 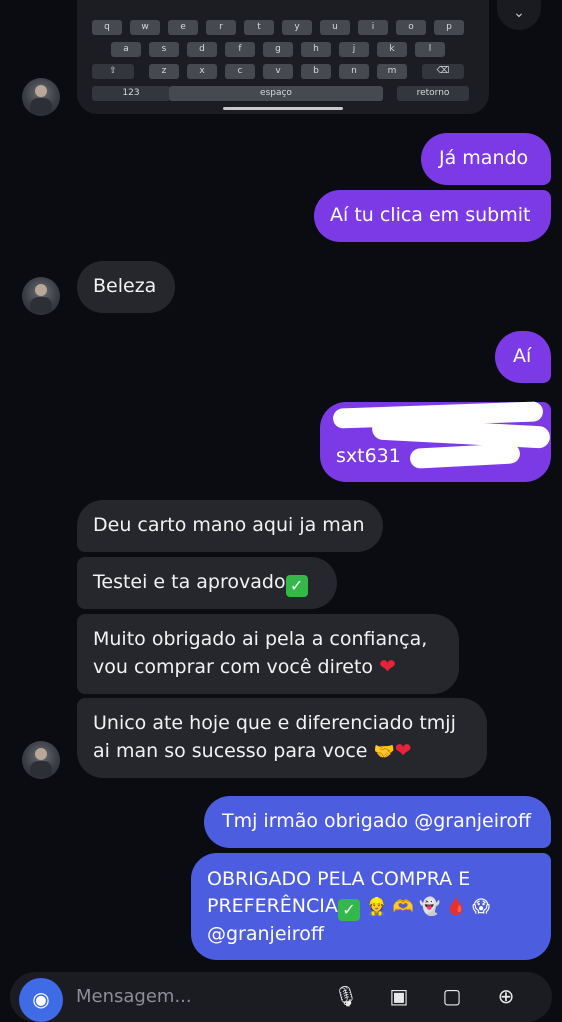 I want to click on keyboard-row-4: 123 espaço retorno, so click(x=283, y=95).